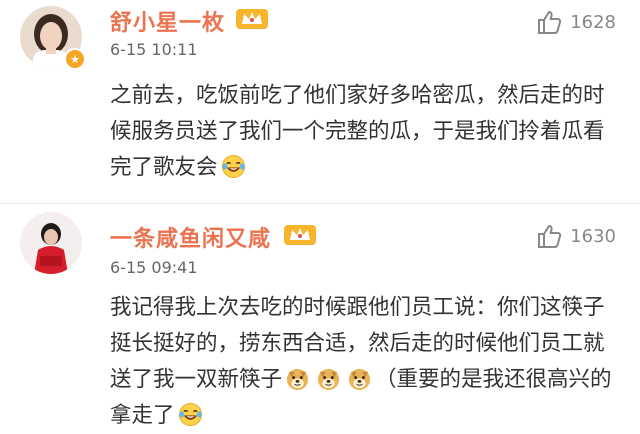 The width and height of the screenshot is (640, 434). Describe the element at coordinates (154, 49) in the screenshot. I see `timestamp: 6-15 10:11` at that location.